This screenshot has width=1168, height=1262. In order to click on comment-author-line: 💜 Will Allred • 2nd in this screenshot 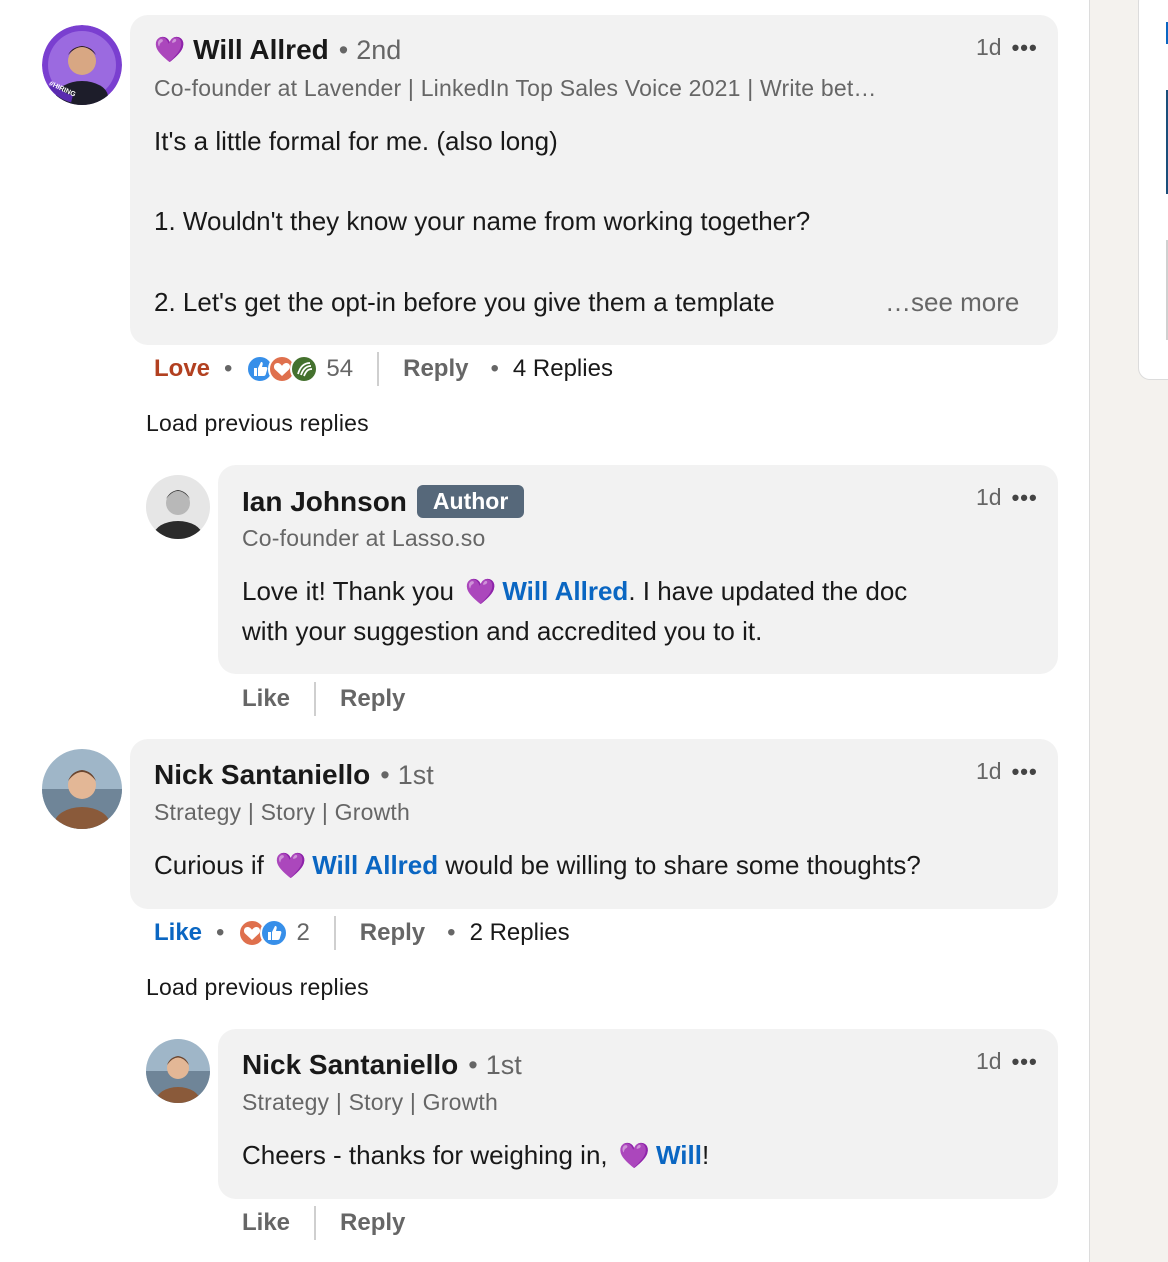, I will do `click(277, 50)`.